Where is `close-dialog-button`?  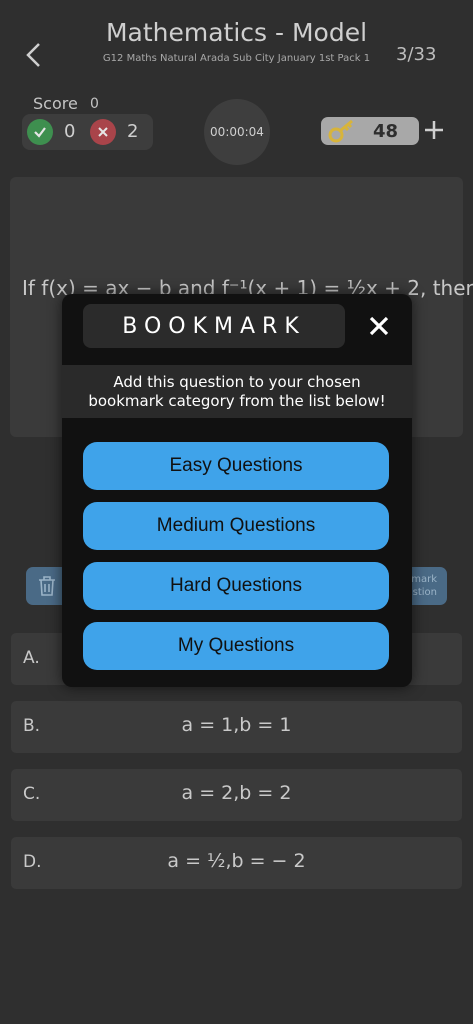
close-dialog-button is located at coordinates (379, 326).